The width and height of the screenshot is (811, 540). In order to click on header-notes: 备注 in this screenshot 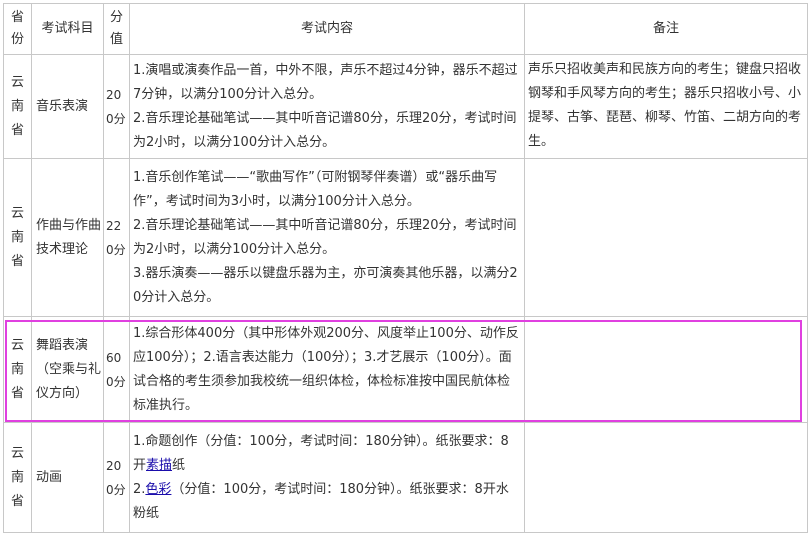, I will do `click(666, 29)`.